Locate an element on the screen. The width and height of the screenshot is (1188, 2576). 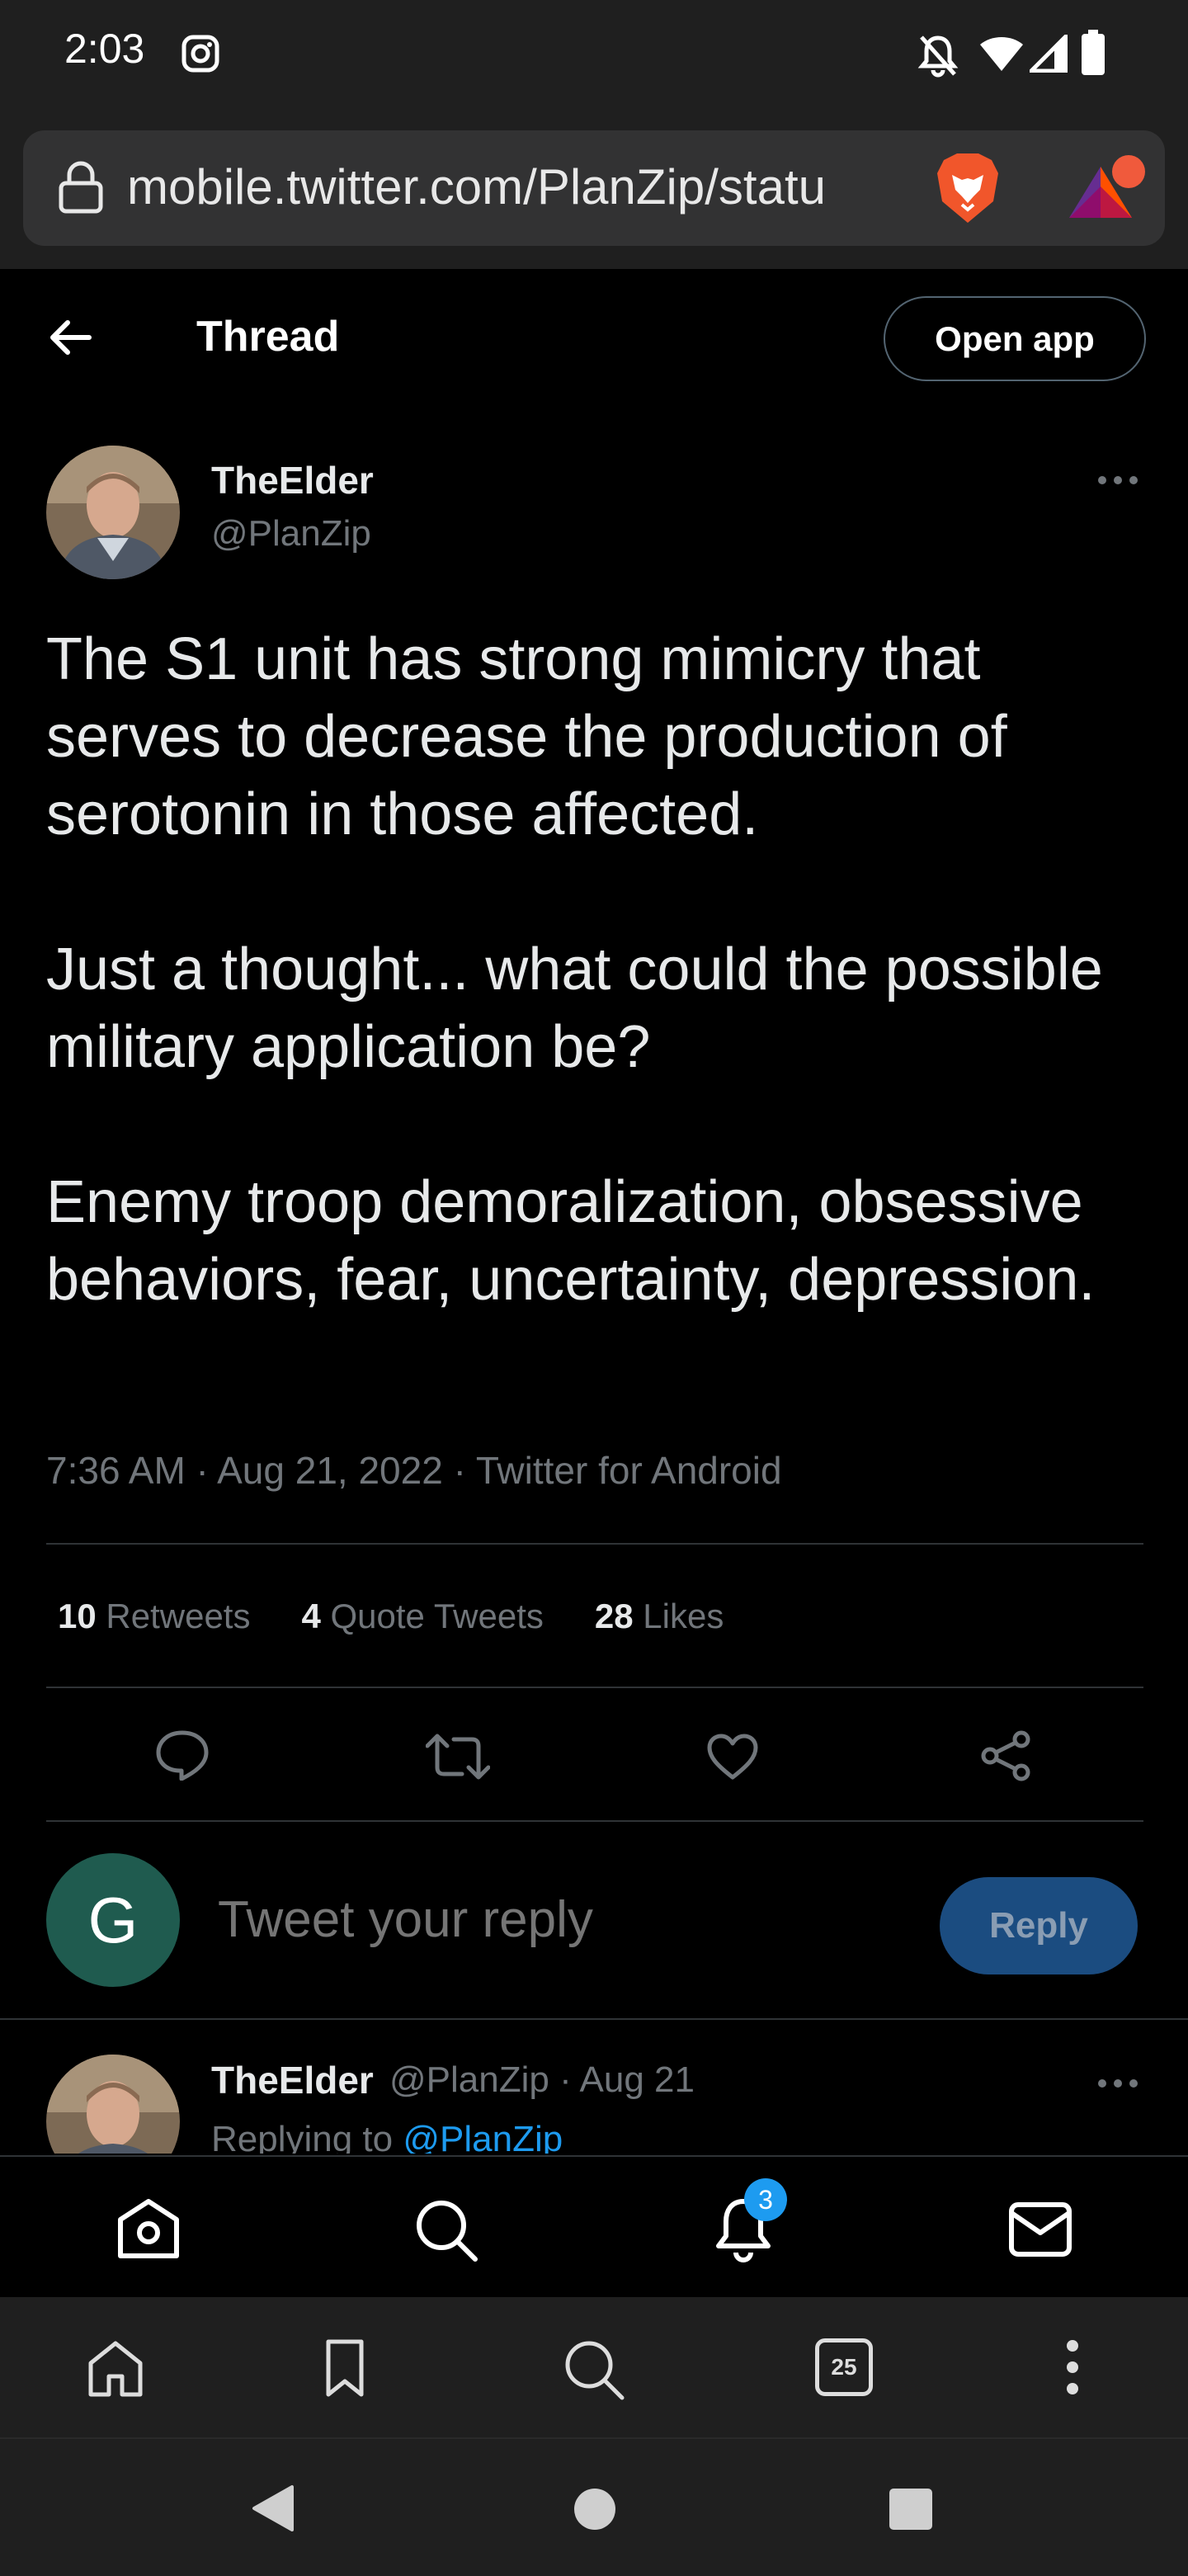
back-arrow-icon is located at coordinates (71, 337).